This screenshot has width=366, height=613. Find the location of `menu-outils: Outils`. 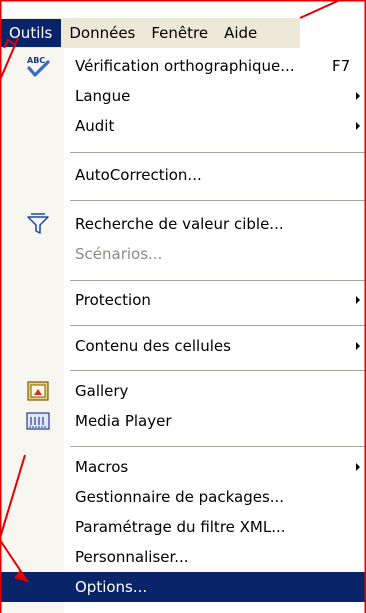

menu-outils: Outils is located at coordinates (31, 33).